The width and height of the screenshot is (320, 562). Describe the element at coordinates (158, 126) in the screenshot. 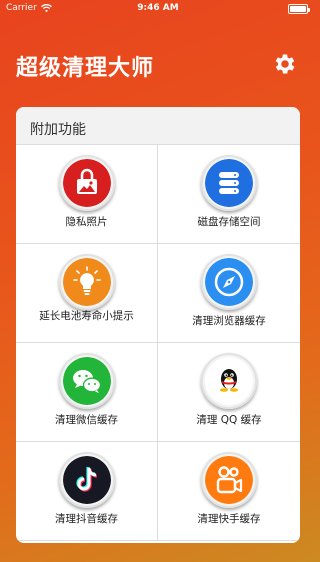

I see `section-header: 附加功能` at that location.